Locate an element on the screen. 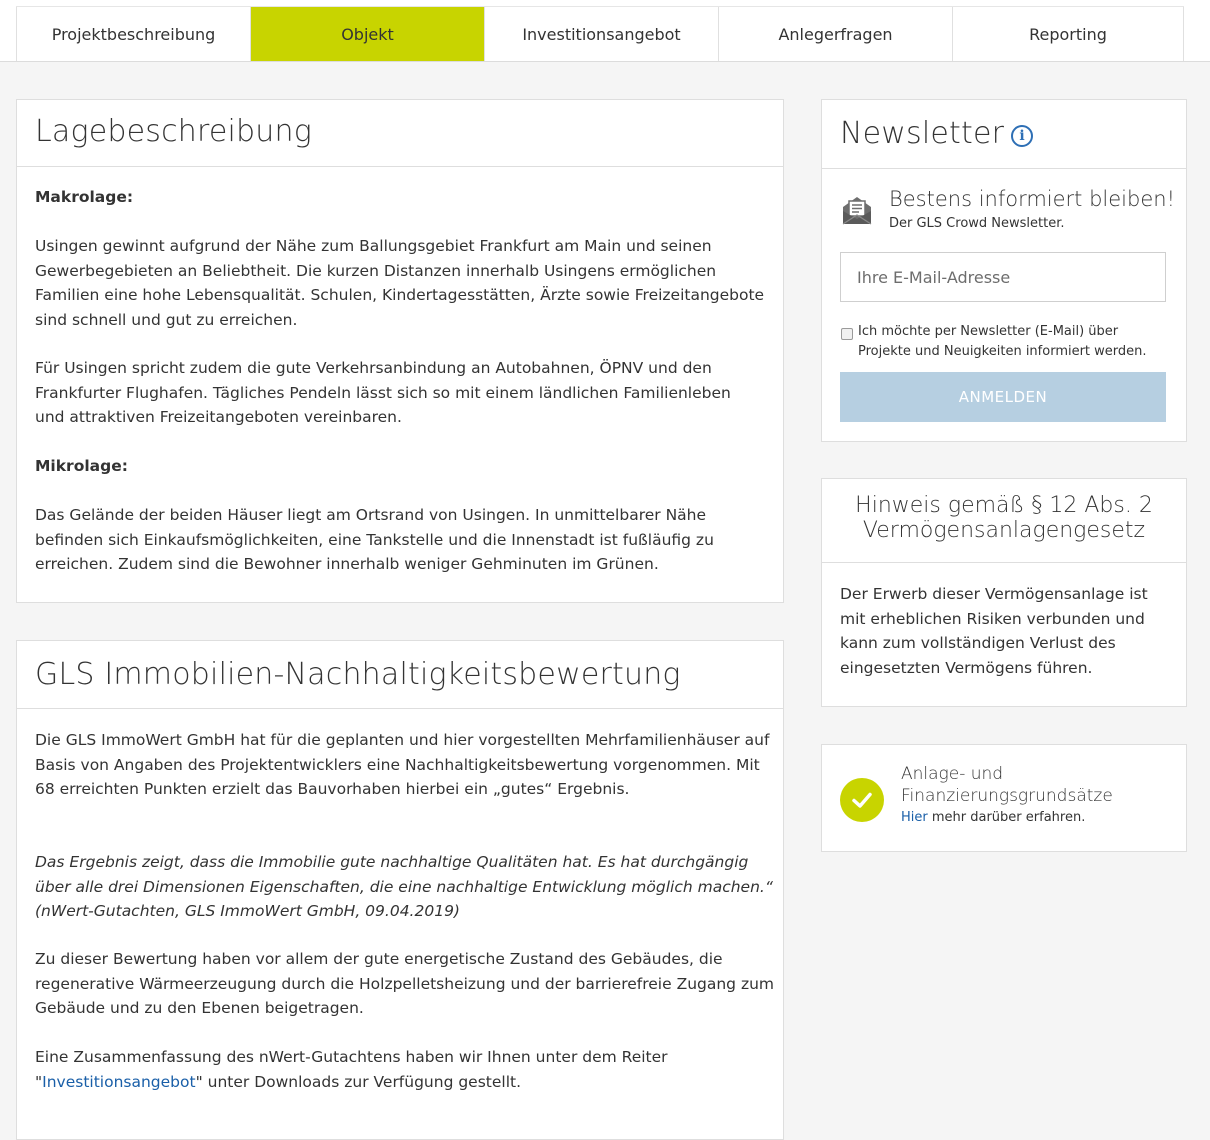 This screenshot has height=1140, width=1210. lage-panel-header: Lagebeschreibung is located at coordinates (400, 133).